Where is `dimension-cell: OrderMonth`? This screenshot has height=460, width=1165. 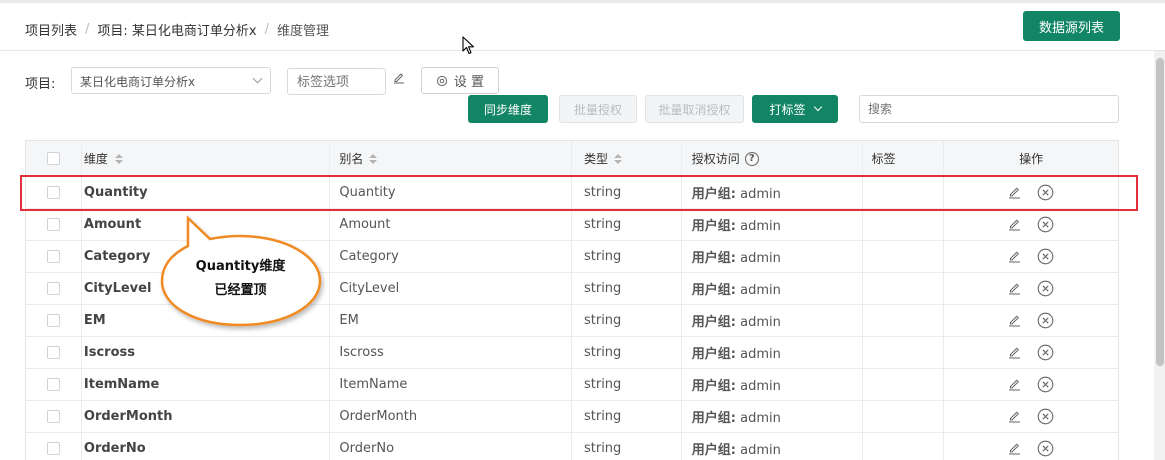
dimension-cell: OrderMonth is located at coordinates (206, 416).